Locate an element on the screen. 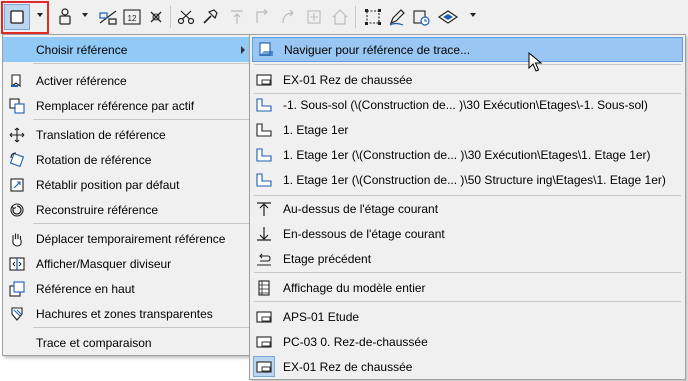 The height and width of the screenshot is (381, 688). submenu-item-label: Etage précédent is located at coordinates (327, 258).